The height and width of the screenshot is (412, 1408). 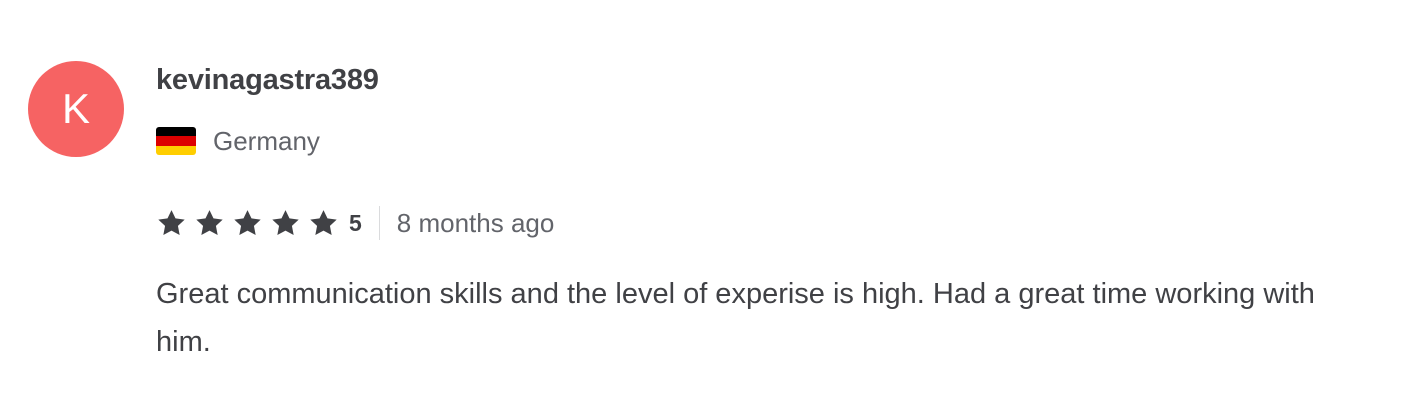 I want to click on reviewer-country: Germany, so click(x=238, y=141).